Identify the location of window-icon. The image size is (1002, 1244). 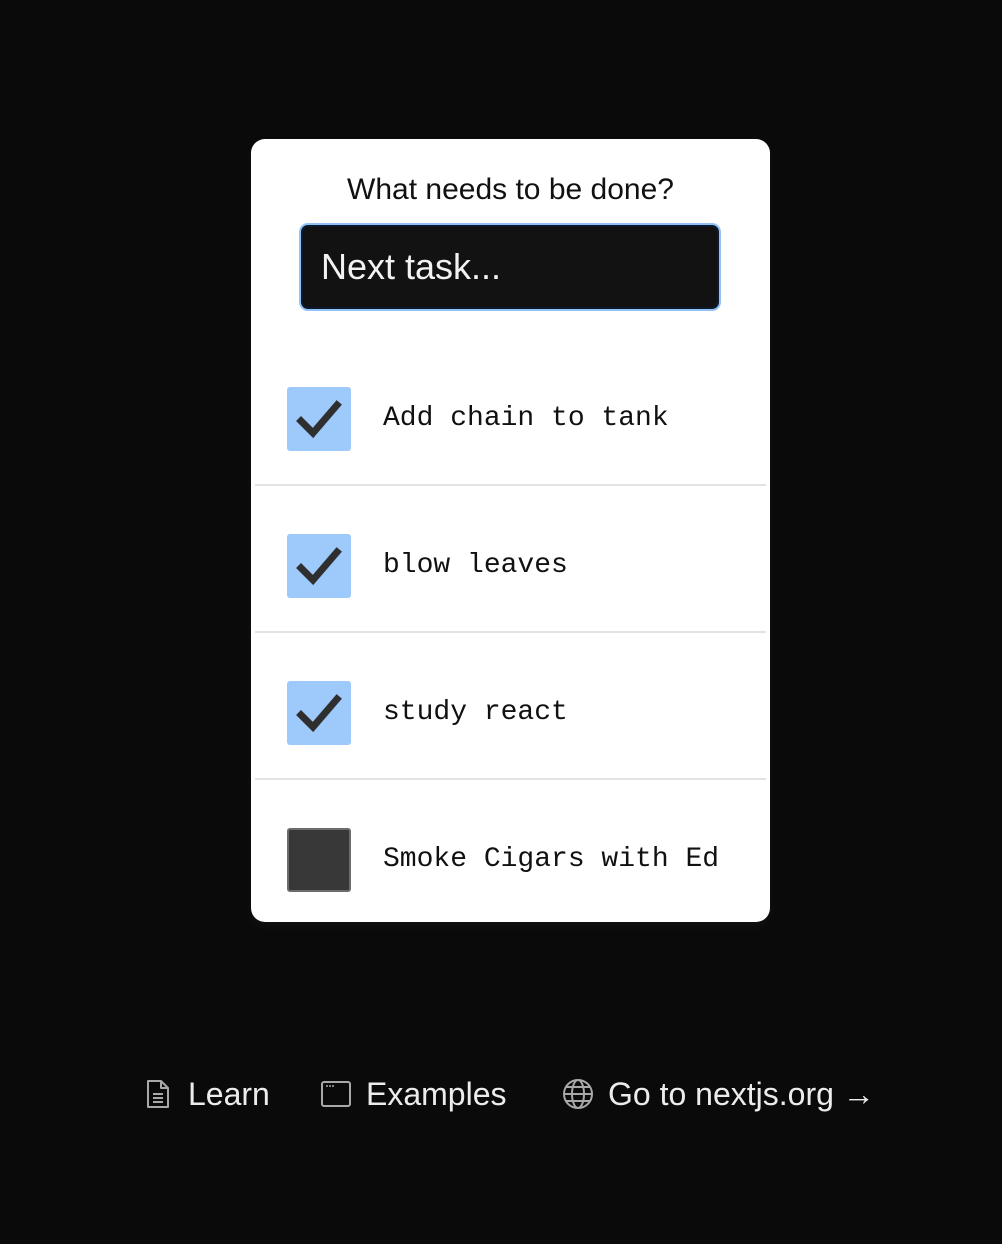
(336, 1094).